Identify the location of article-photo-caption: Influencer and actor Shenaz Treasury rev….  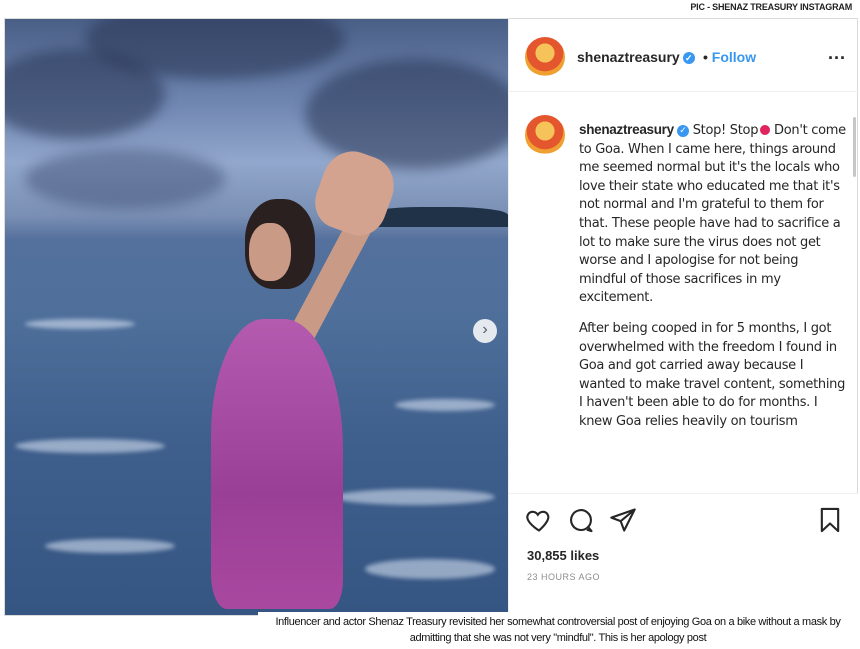
(558, 630).